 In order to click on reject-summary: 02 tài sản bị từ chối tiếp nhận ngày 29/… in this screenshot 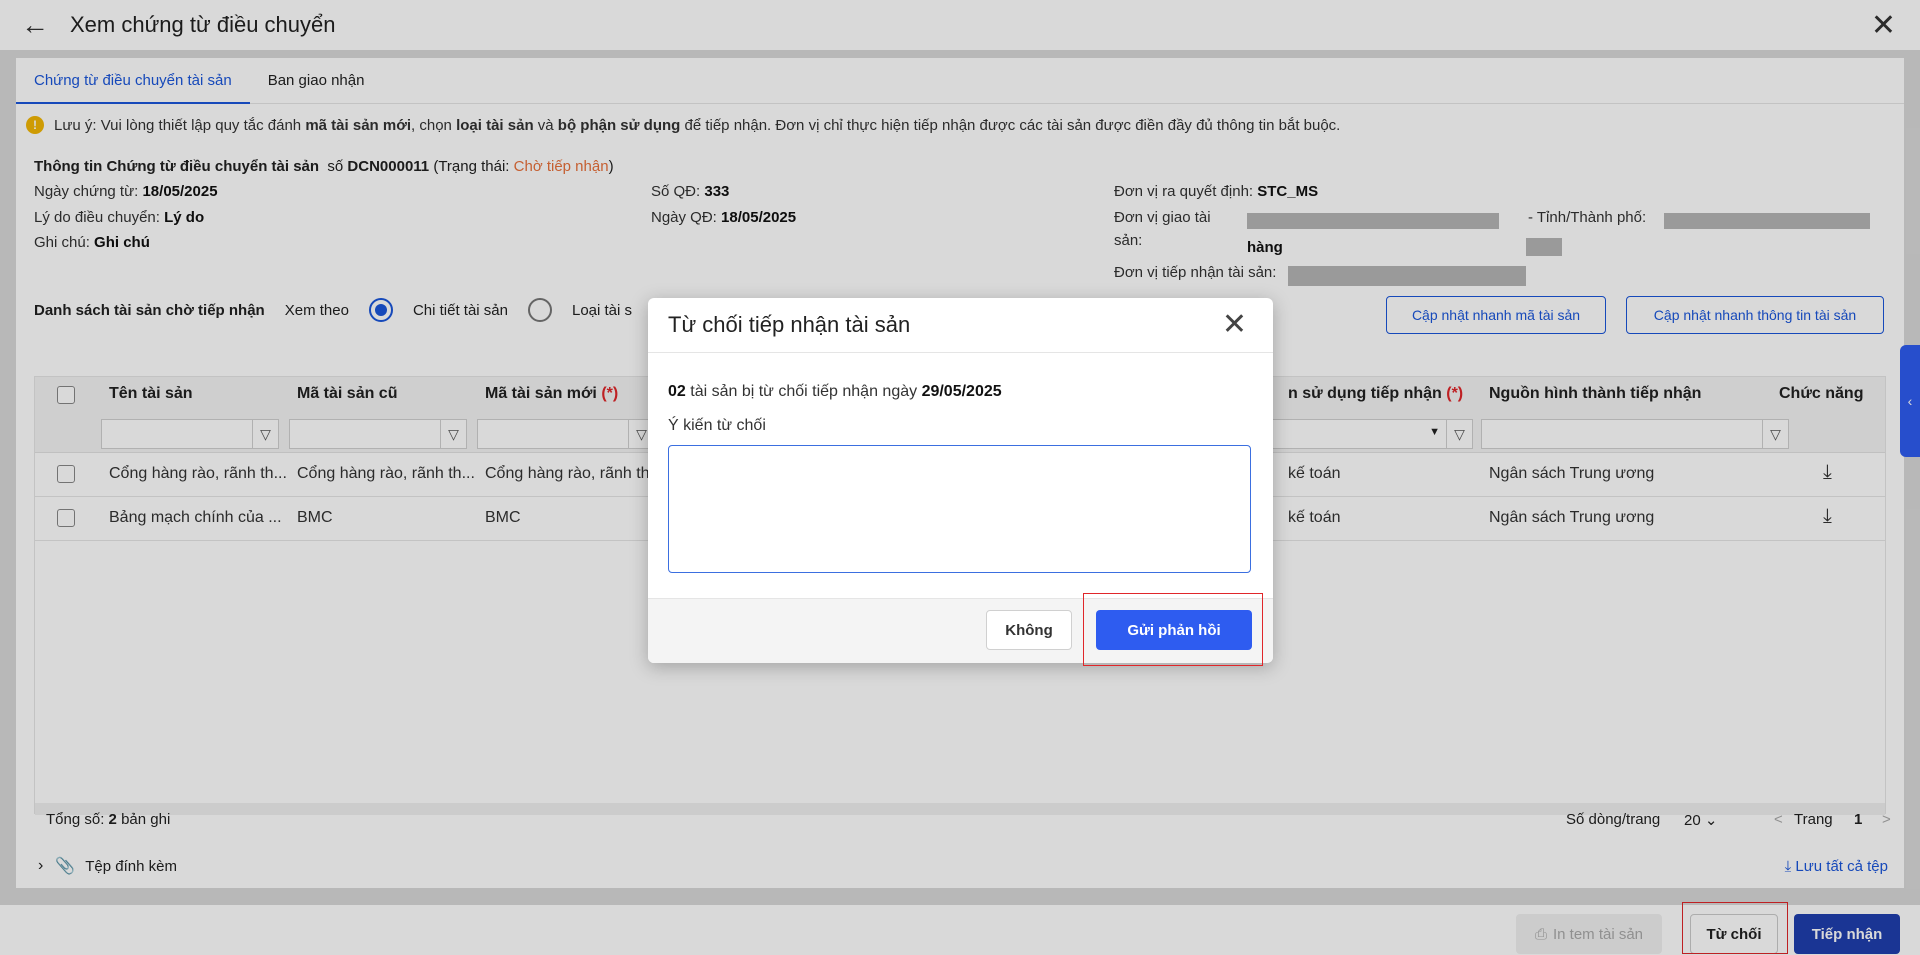, I will do `click(835, 391)`.